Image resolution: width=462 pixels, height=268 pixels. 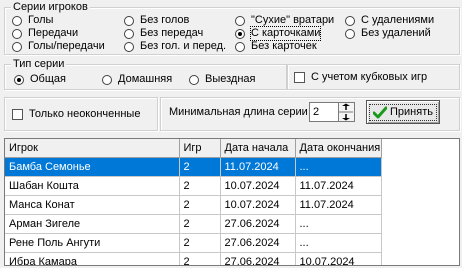 I want to click on radio-goals-assists-label: Голы/передачи, so click(x=66, y=46).